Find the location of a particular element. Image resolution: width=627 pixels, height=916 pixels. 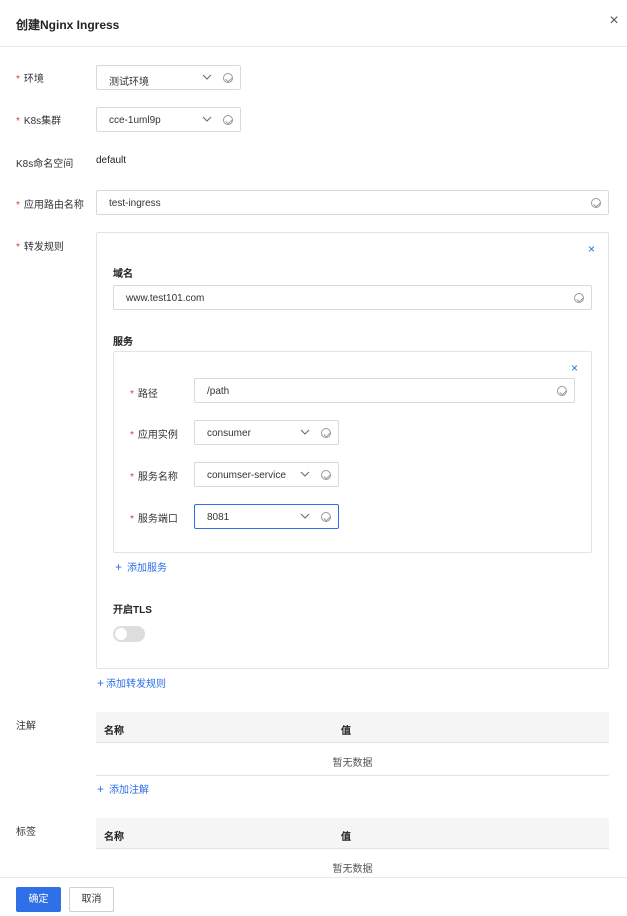

namespace-value: default is located at coordinates (111, 160).